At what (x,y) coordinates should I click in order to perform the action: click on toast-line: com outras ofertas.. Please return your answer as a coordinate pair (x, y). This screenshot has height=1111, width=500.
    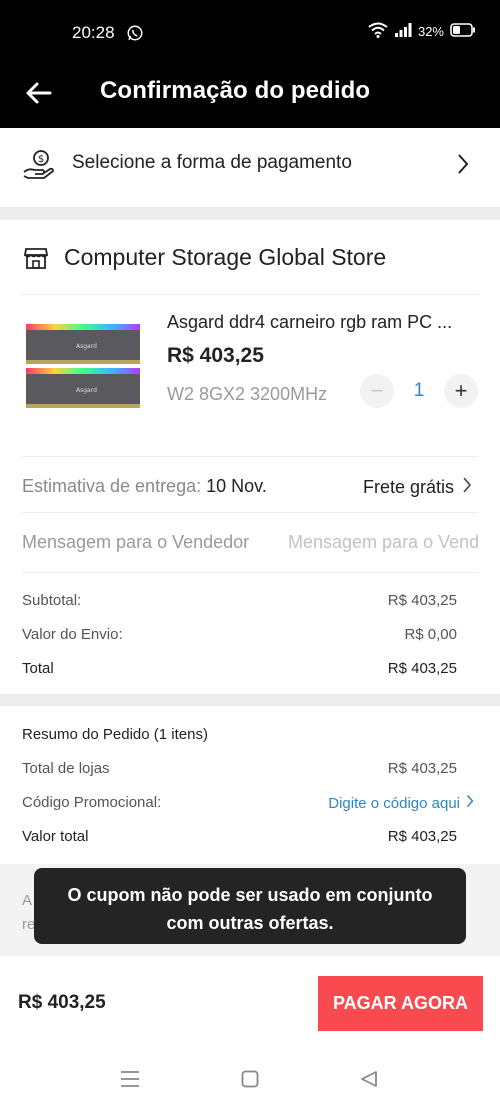
    Looking at the image, I should click on (250, 923).